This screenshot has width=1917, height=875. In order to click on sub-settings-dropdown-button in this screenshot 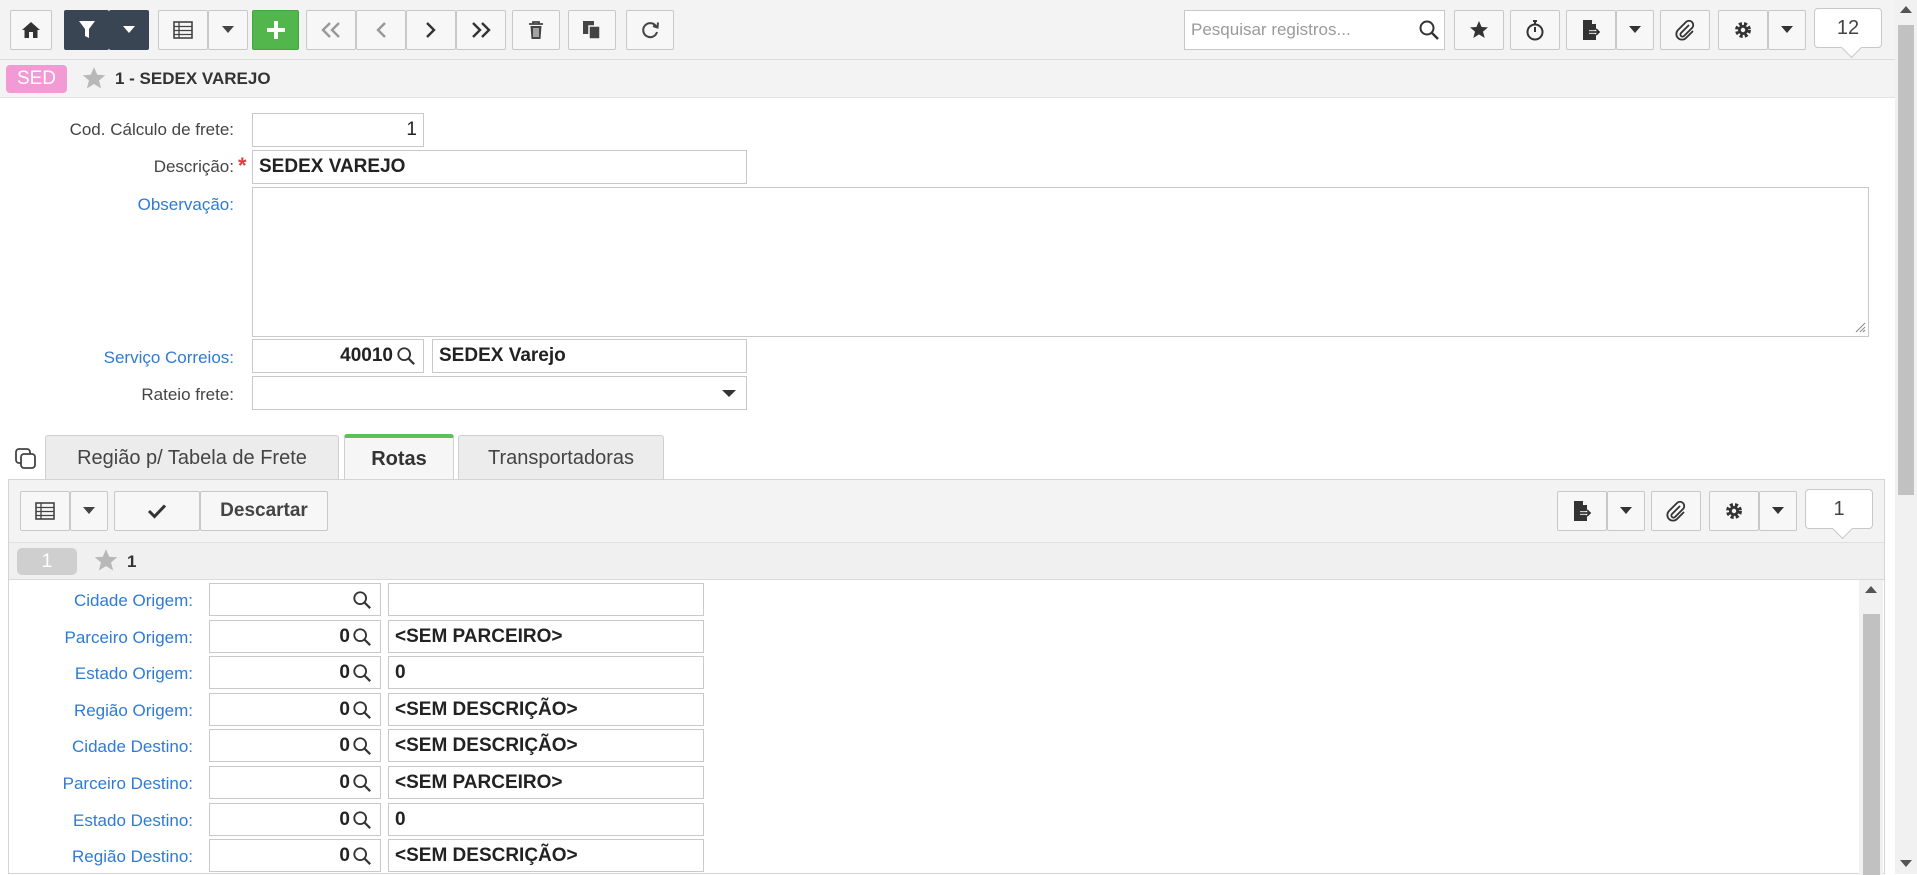, I will do `click(1778, 511)`.